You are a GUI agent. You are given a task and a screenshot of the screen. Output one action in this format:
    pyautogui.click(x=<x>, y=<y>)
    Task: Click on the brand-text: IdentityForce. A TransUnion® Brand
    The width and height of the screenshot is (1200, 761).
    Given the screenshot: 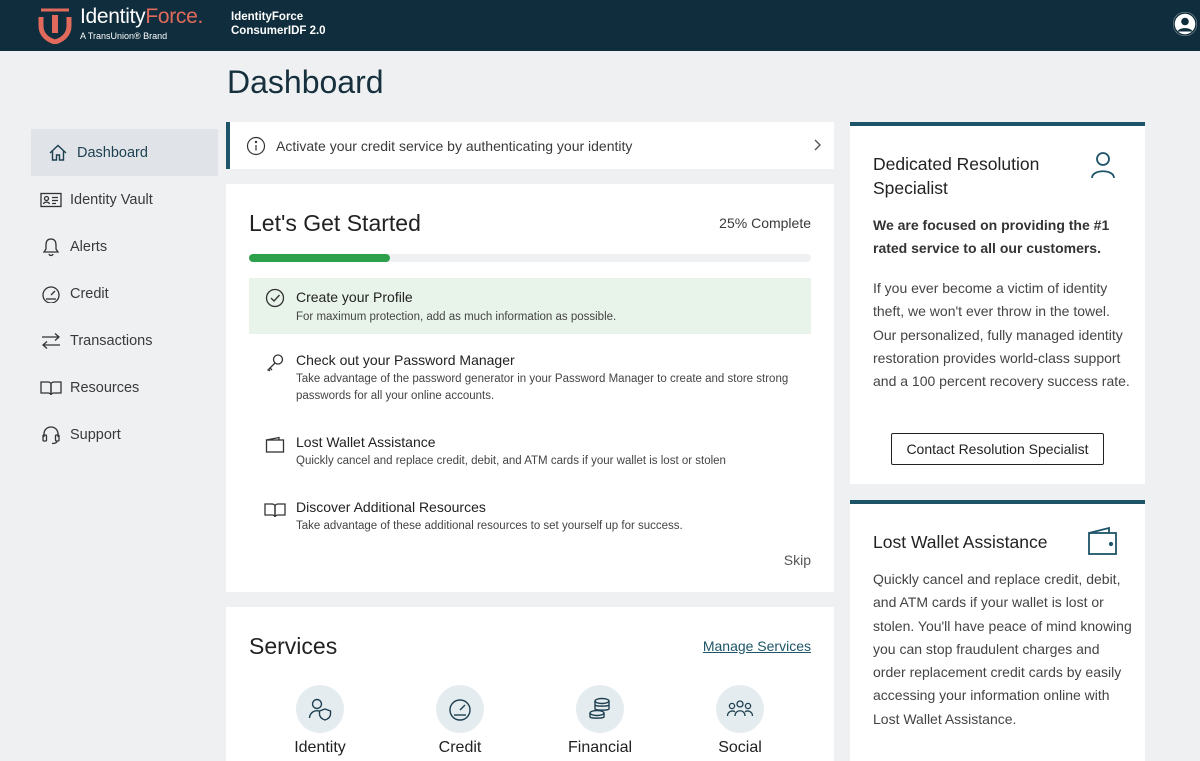 What is the action you would take?
    pyautogui.click(x=141, y=23)
    